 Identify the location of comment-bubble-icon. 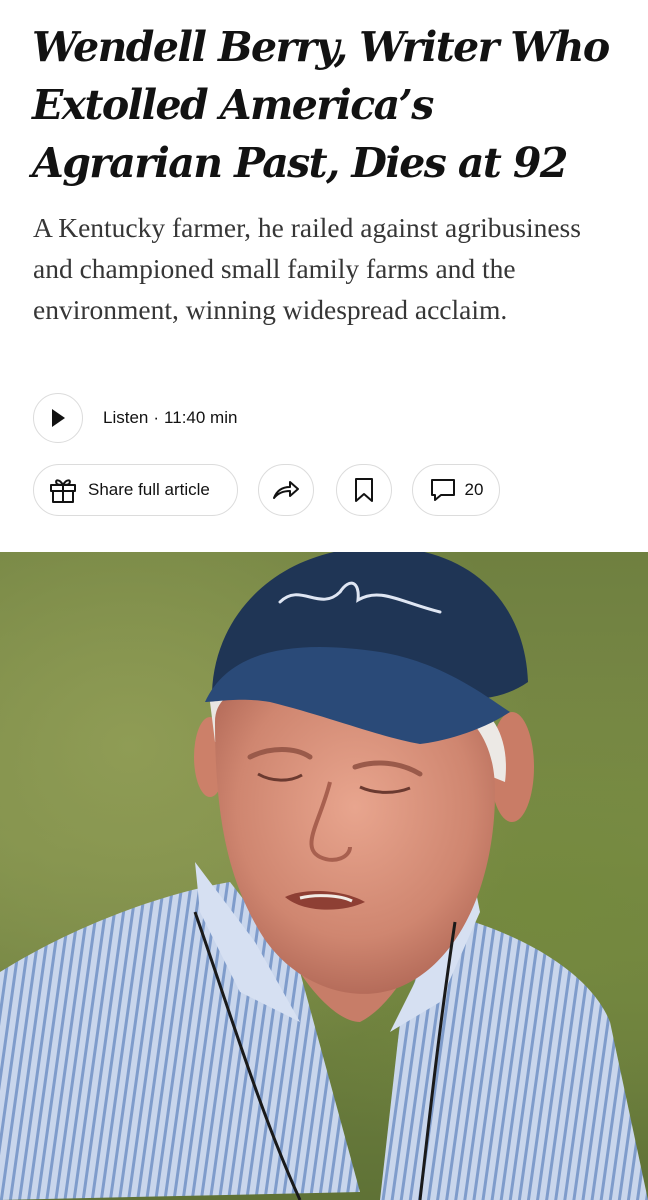
(442, 490).